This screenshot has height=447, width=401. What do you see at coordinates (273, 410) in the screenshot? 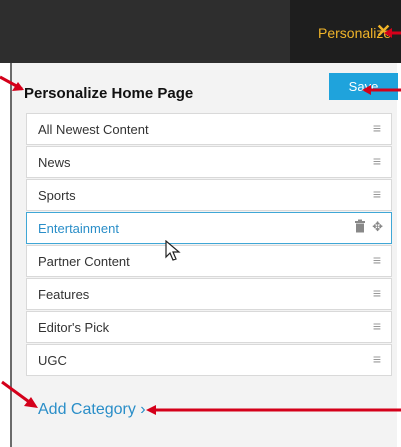
I see `annotation-arrow-add-category-right` at bounding box center [273, 410].